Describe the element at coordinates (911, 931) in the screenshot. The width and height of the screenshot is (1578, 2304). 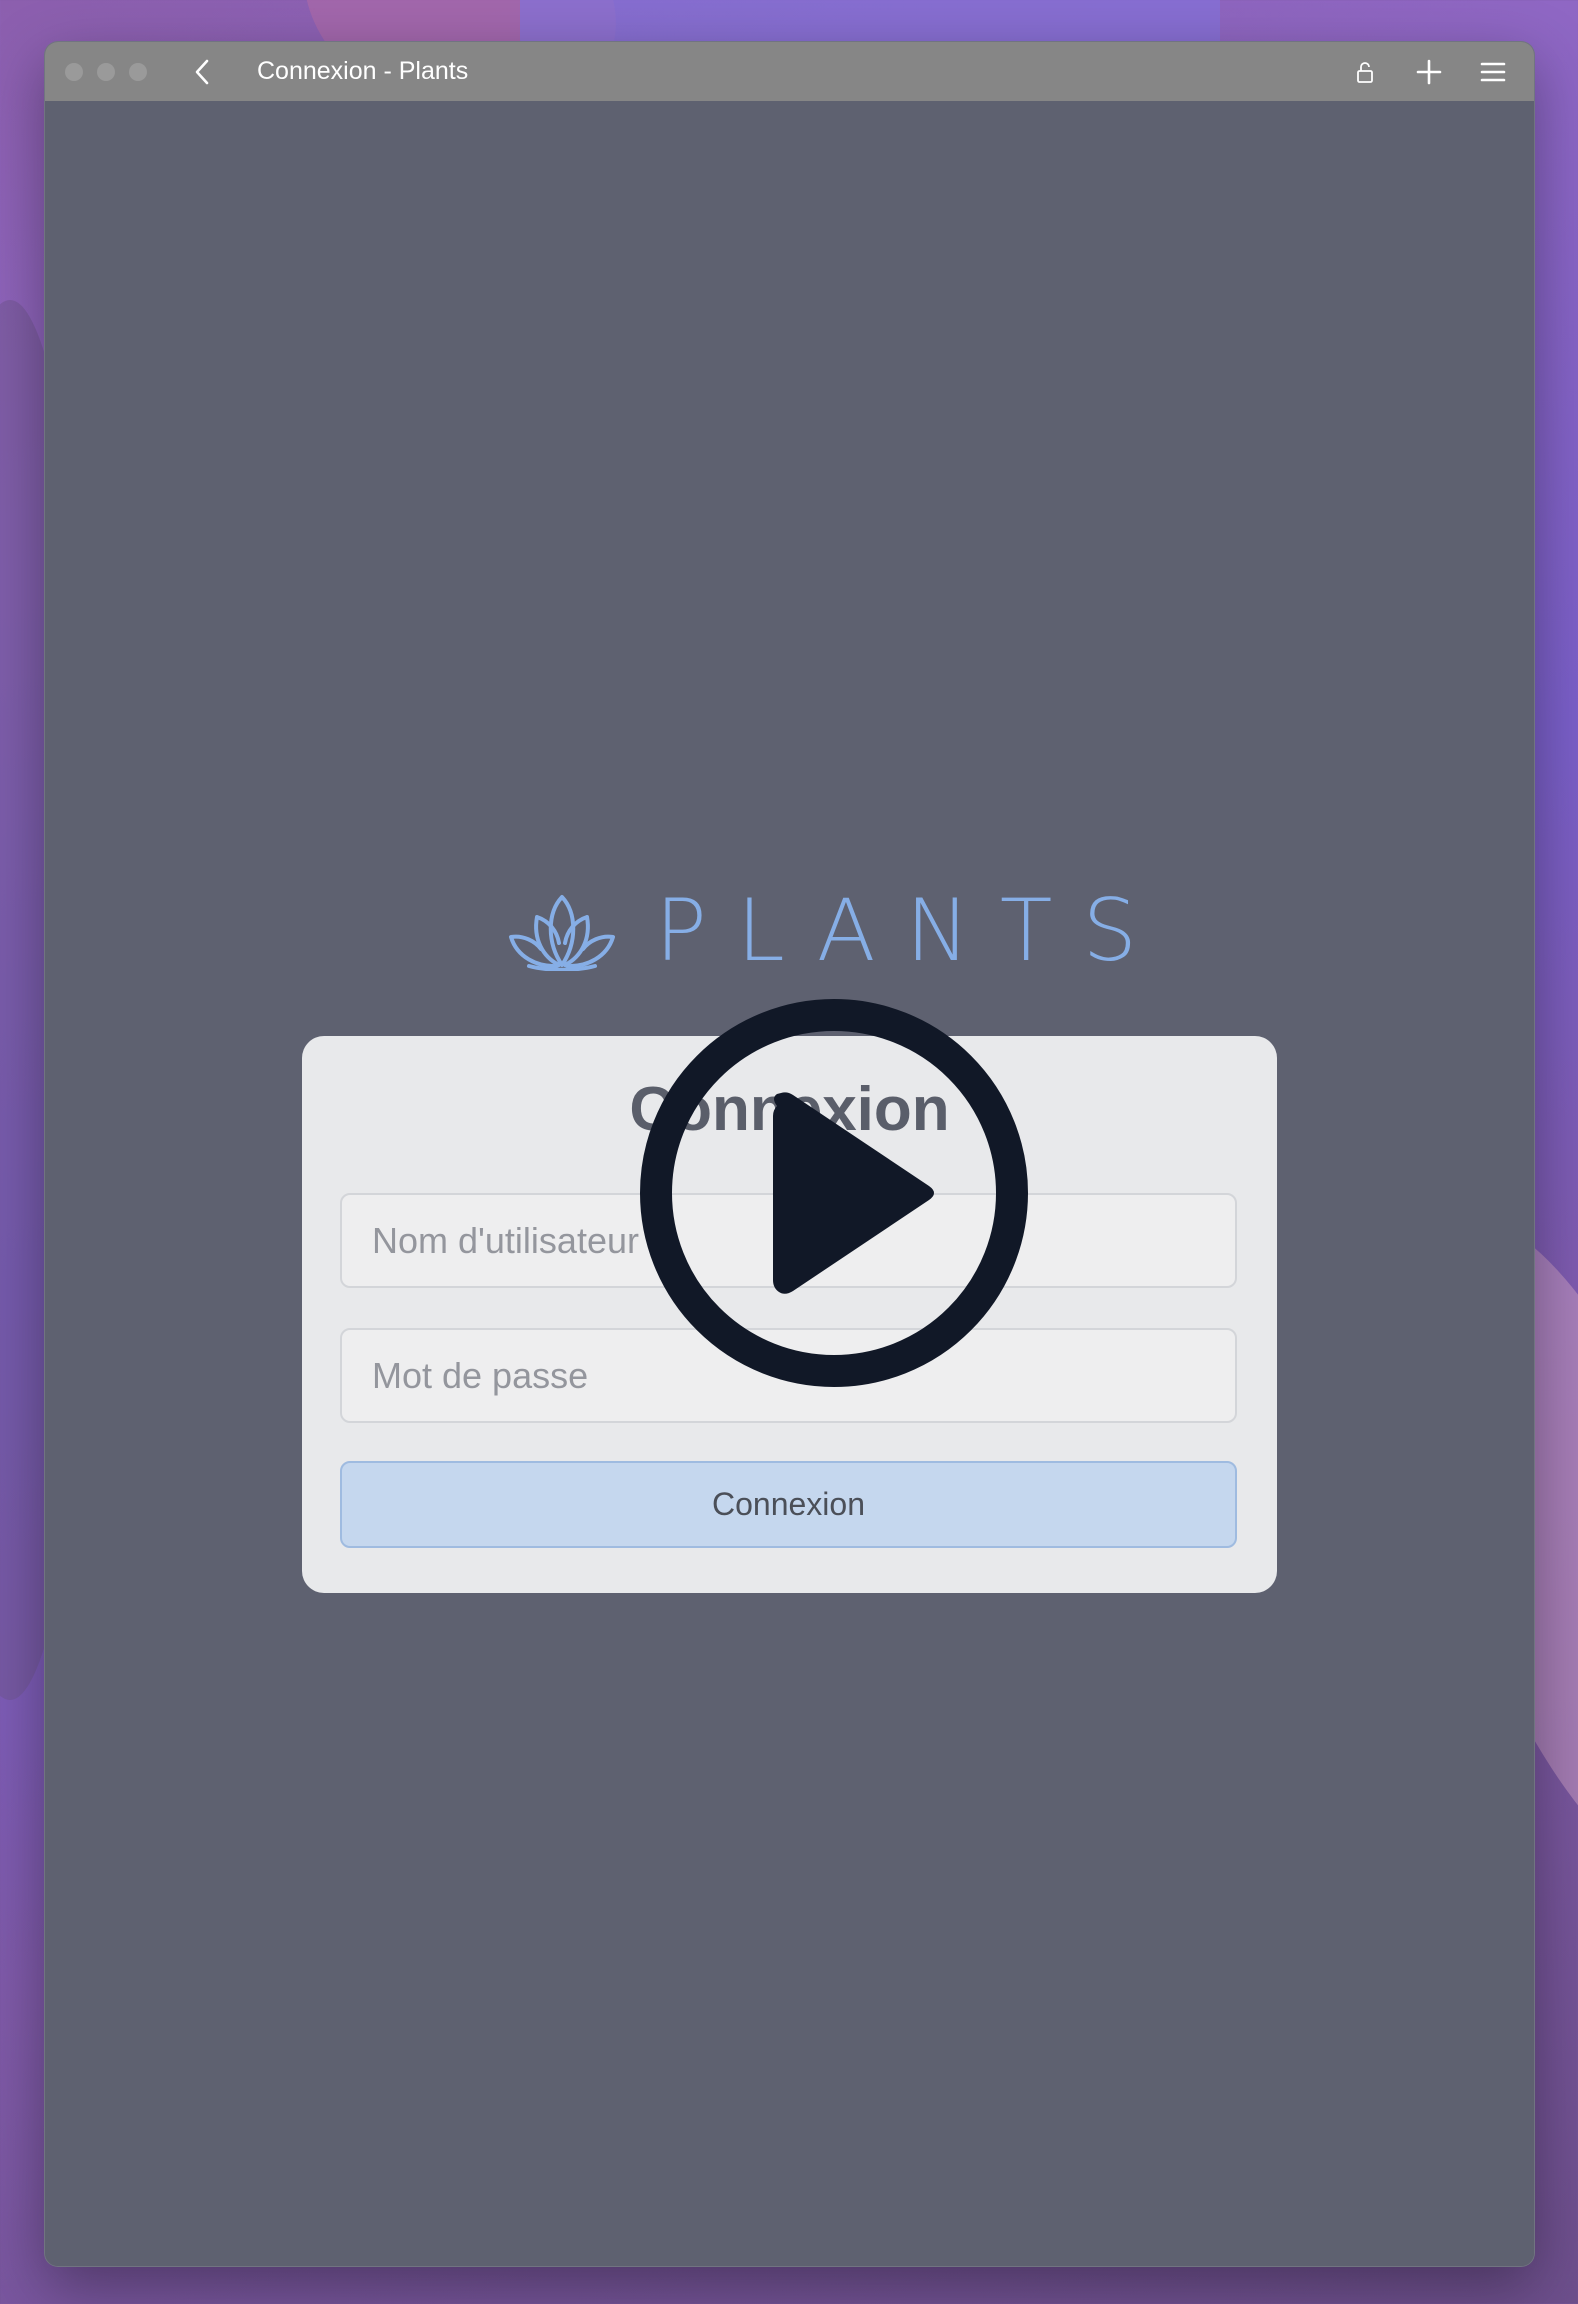
I see `brand-name: PLANTS` at that location.